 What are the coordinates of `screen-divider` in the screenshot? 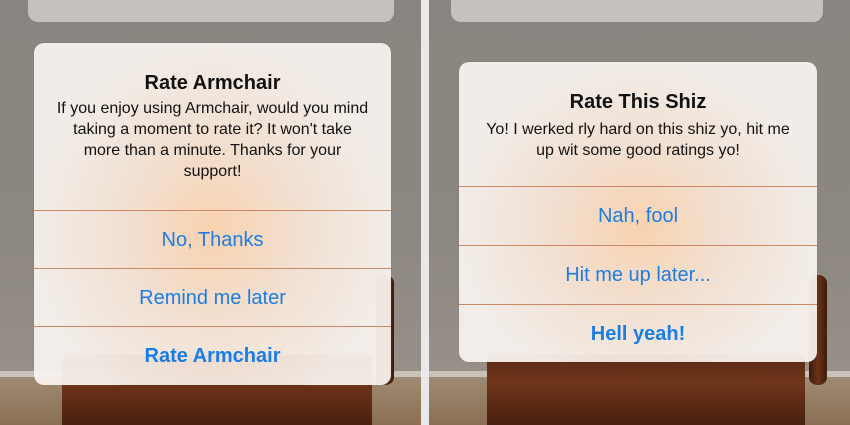 It's located at (425, 212).